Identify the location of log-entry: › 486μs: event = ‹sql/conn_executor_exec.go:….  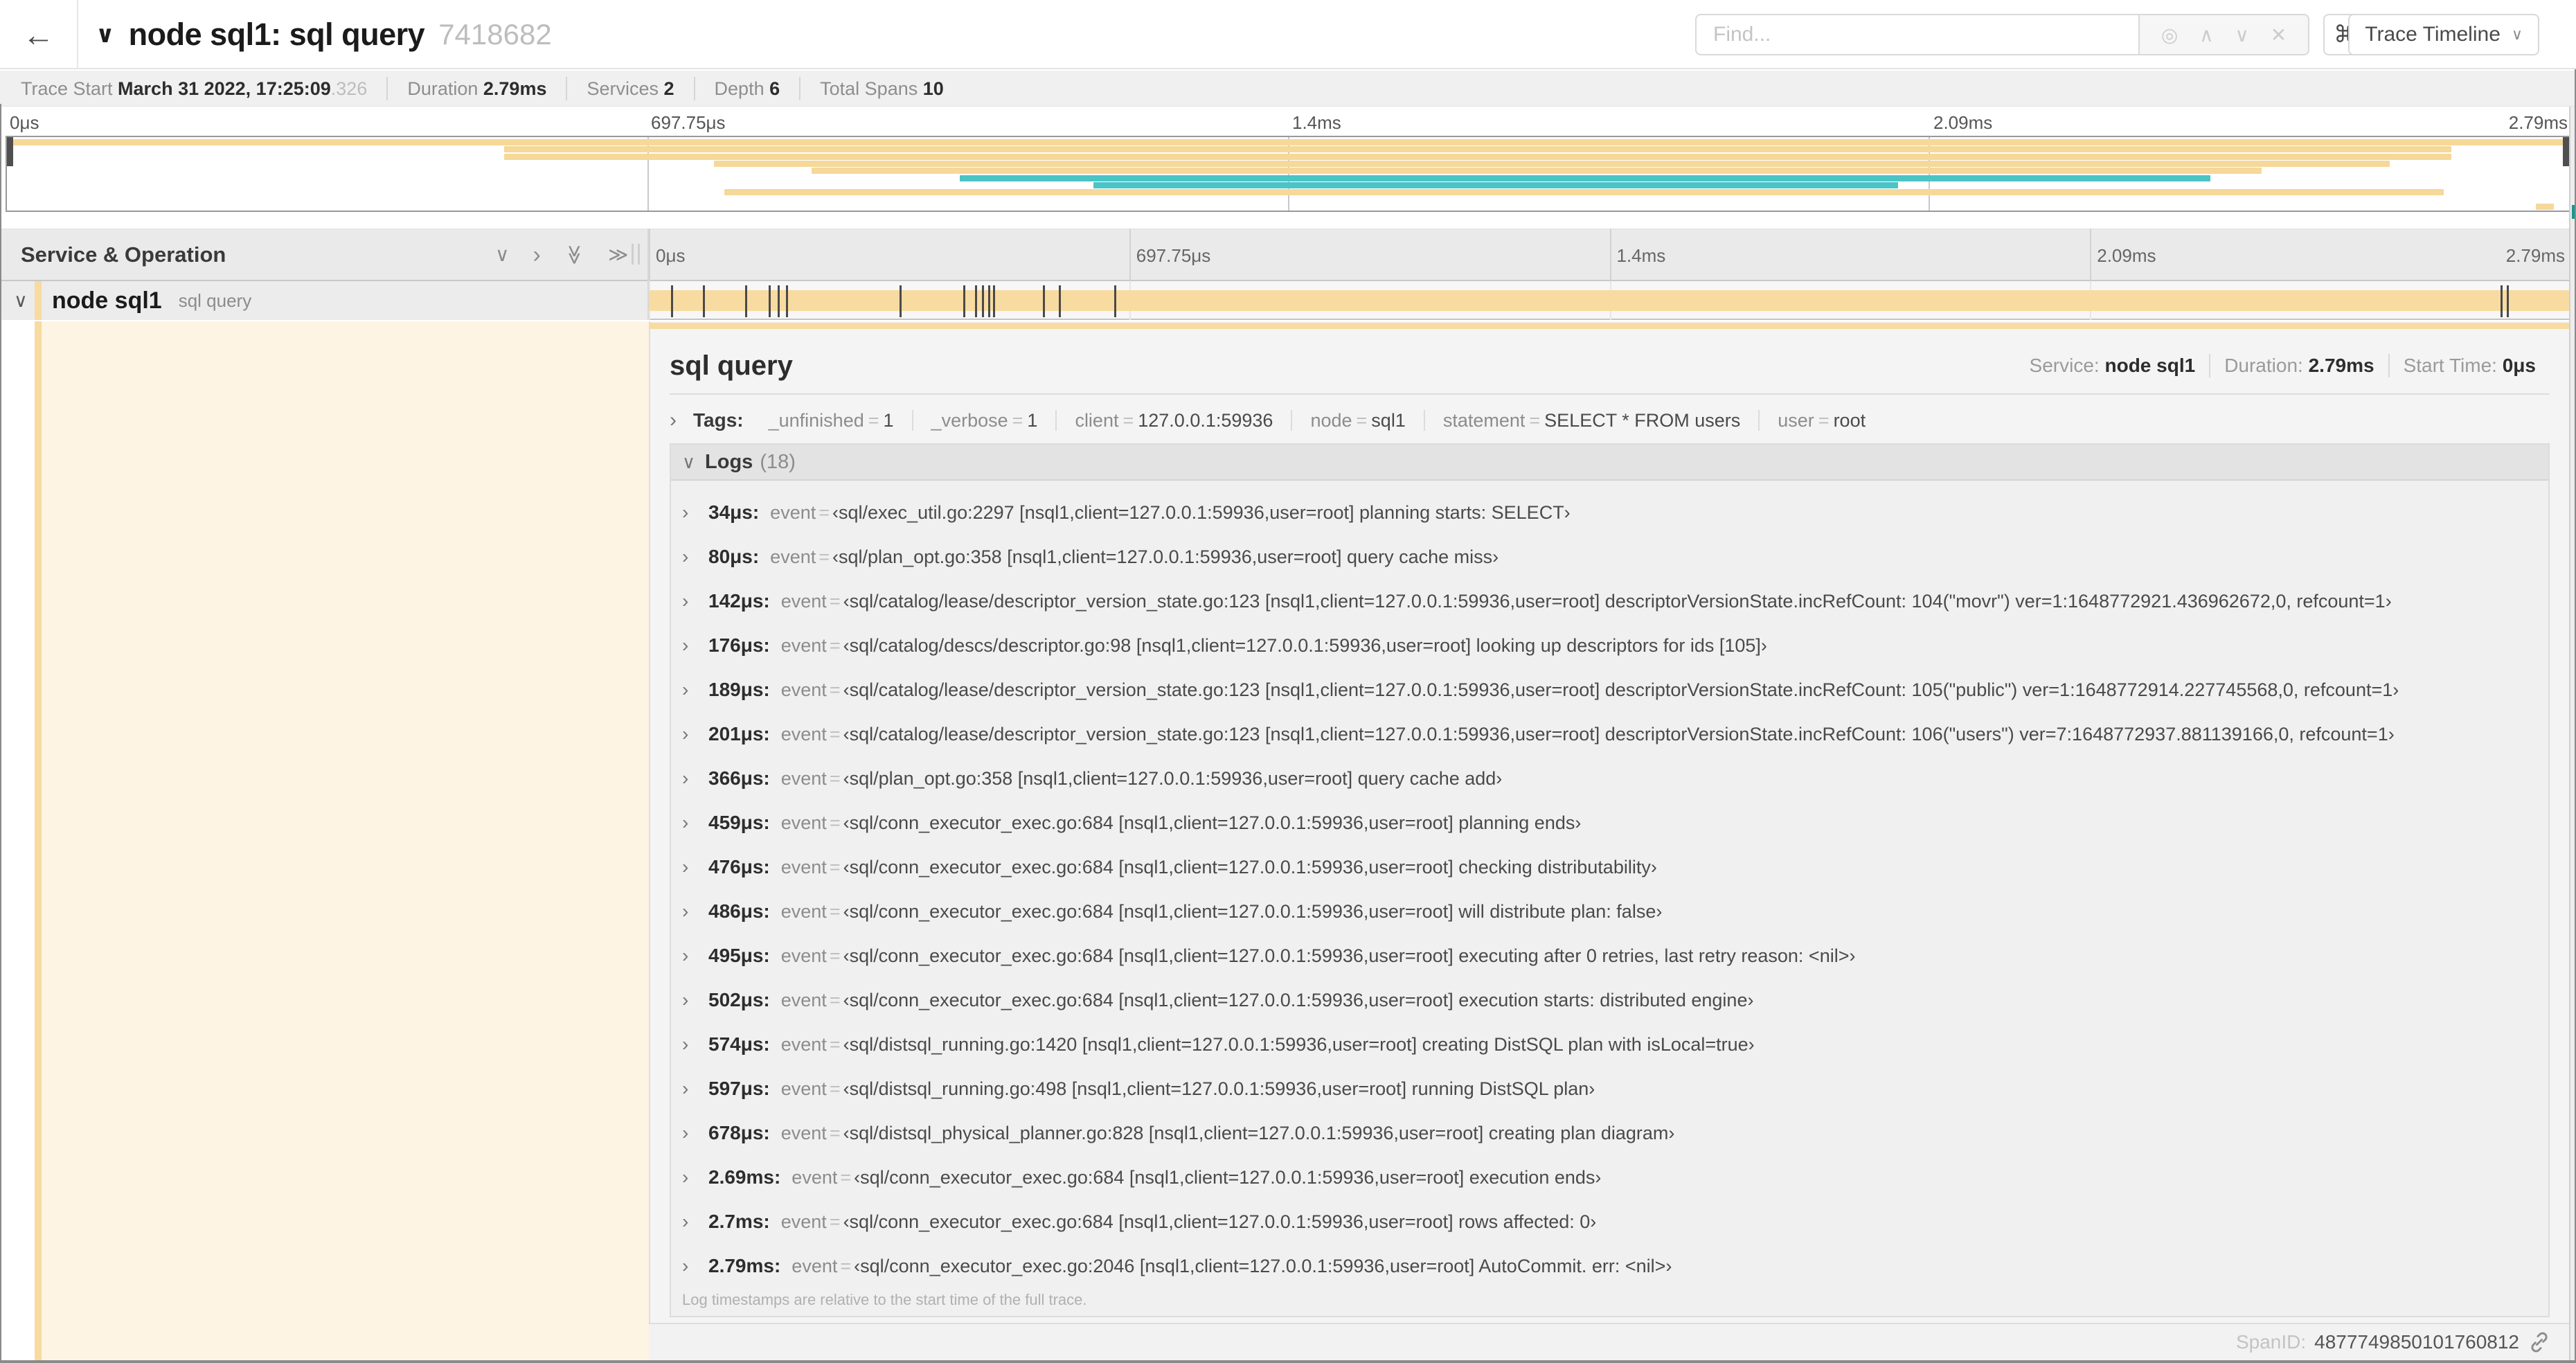
(1609, 911).